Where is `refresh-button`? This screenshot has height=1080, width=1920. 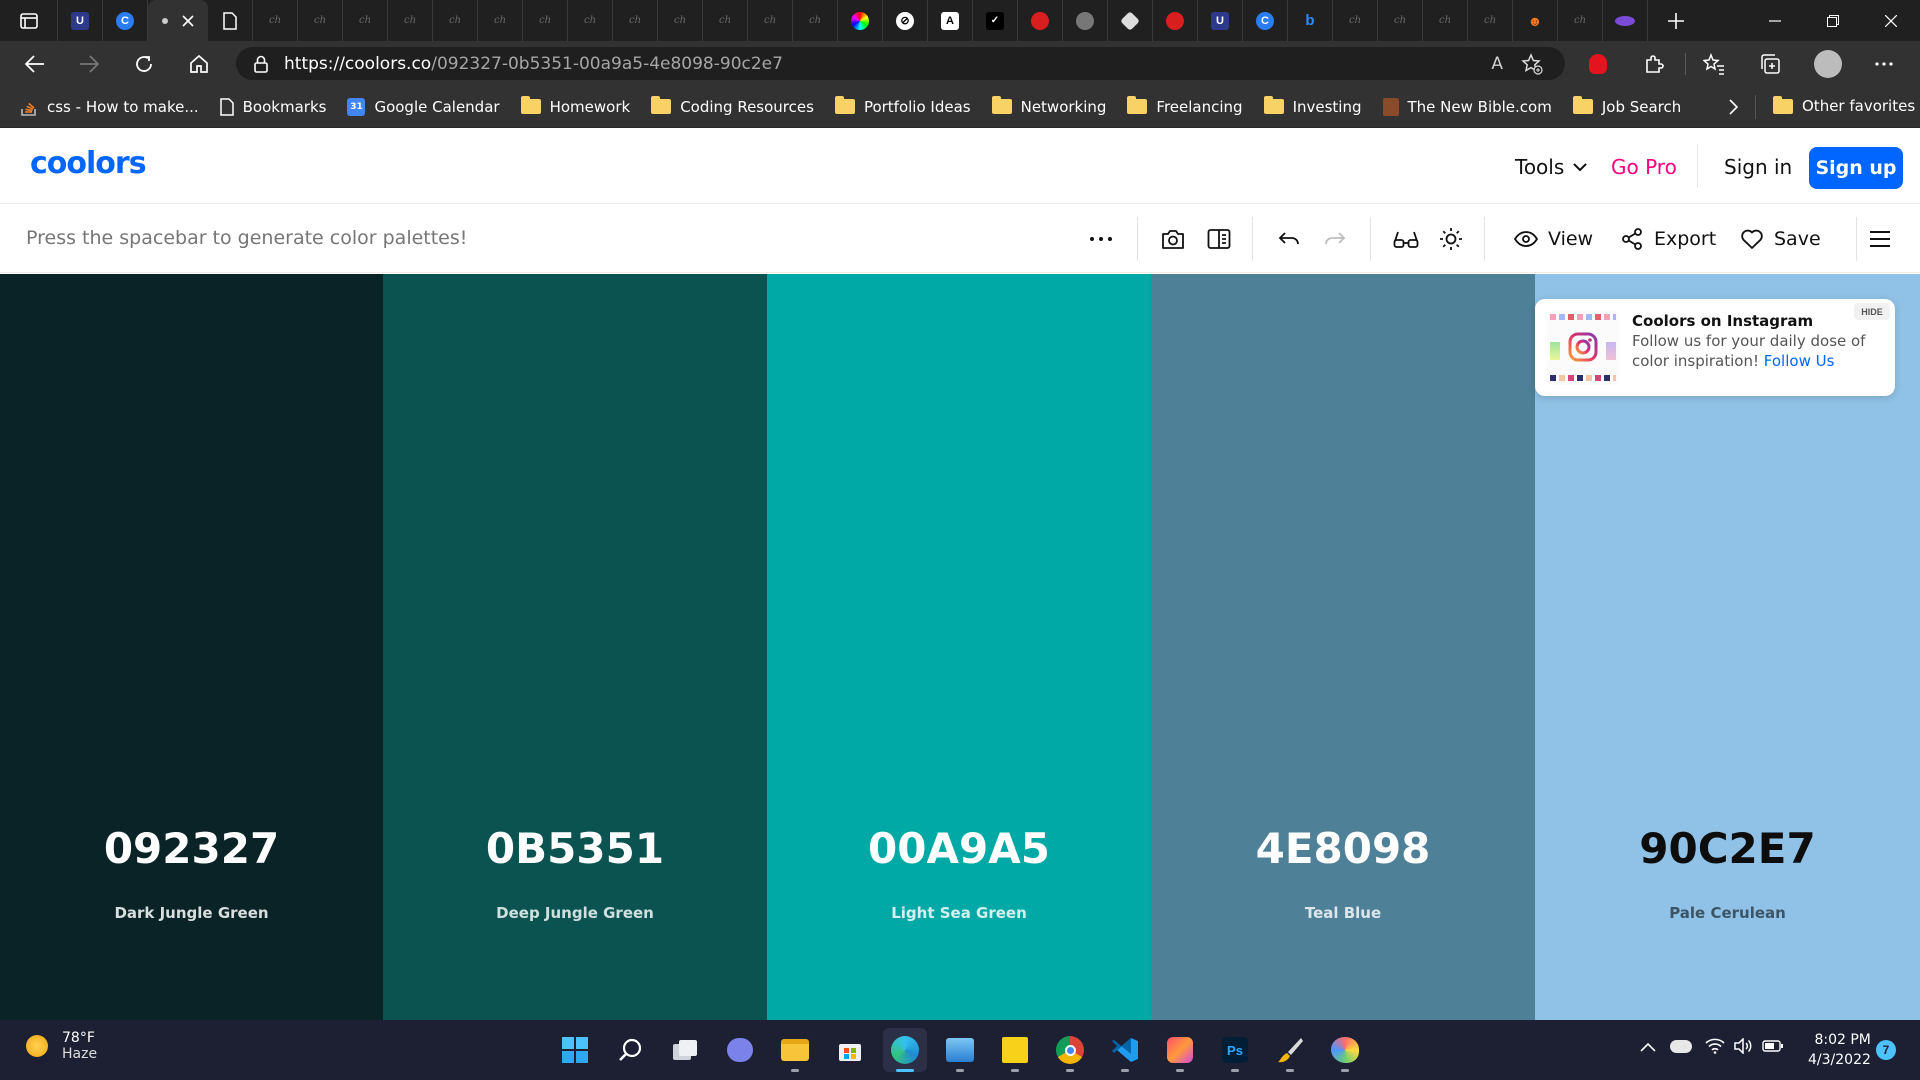
refresh-button is located at coordinates (144, 63).